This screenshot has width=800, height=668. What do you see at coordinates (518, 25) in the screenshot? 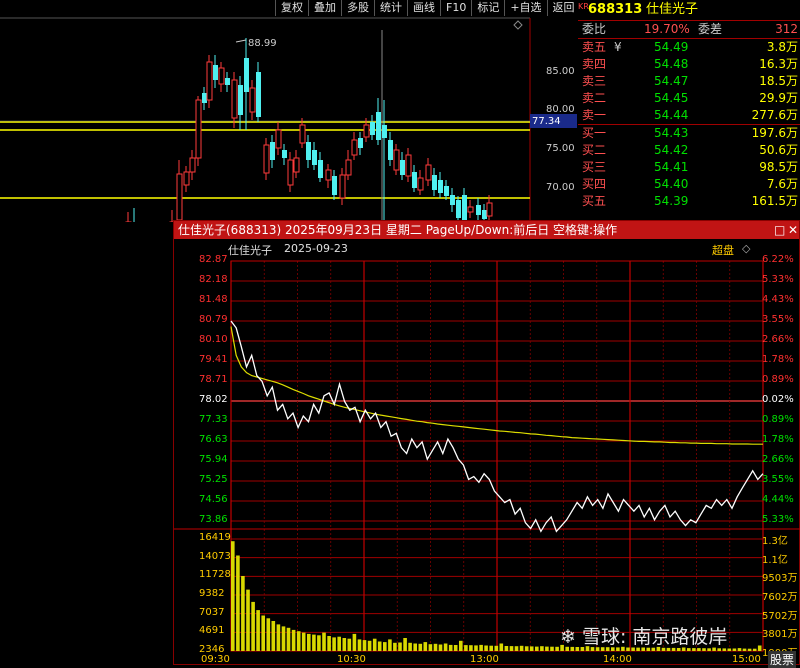
I see `diamond-icon` at bounding box center [518, 25].